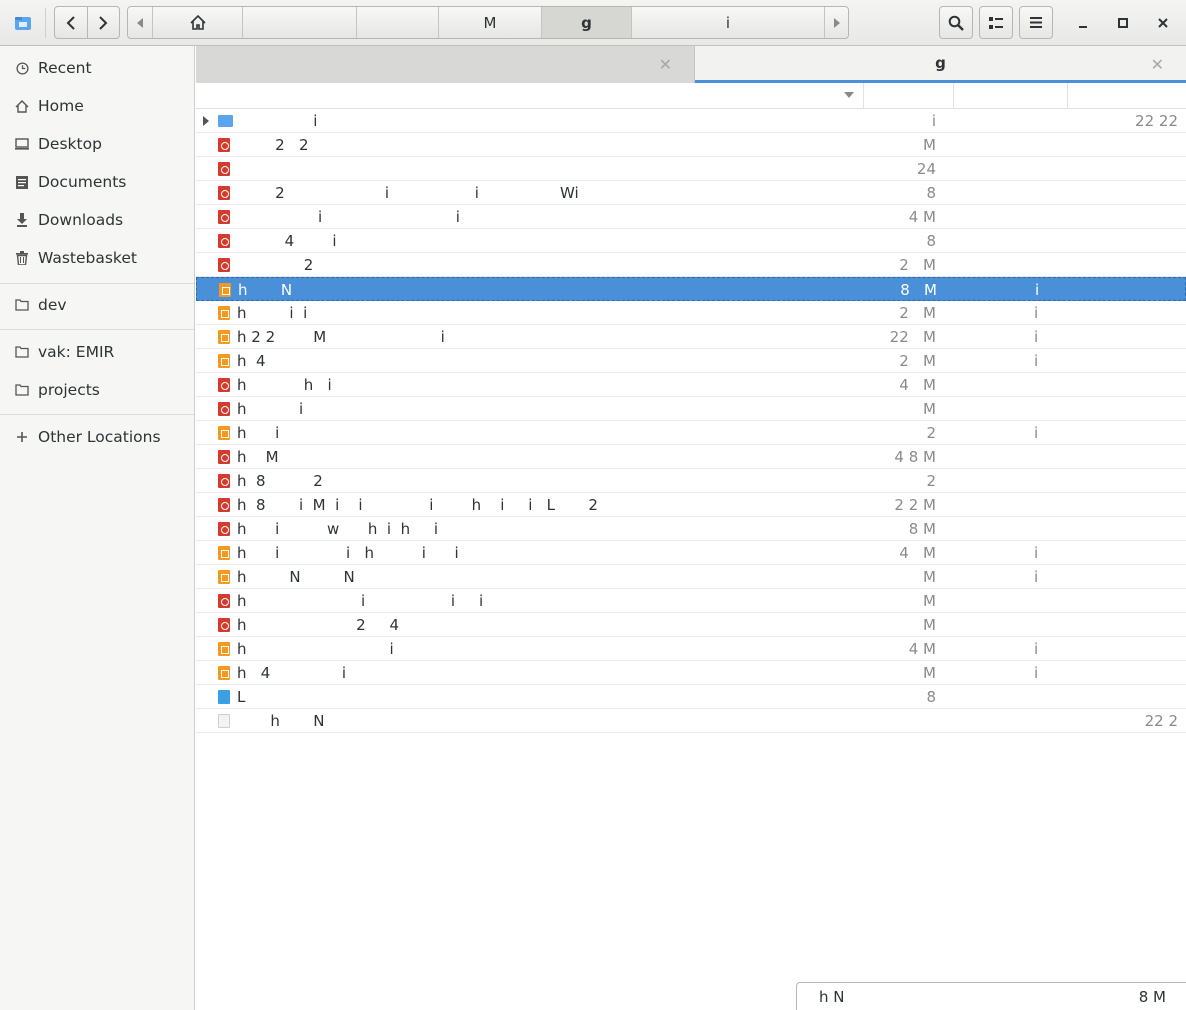 The image size is (1186, 1010). I want to click on sidebar-item-documents: Documents, so click(97, 182).